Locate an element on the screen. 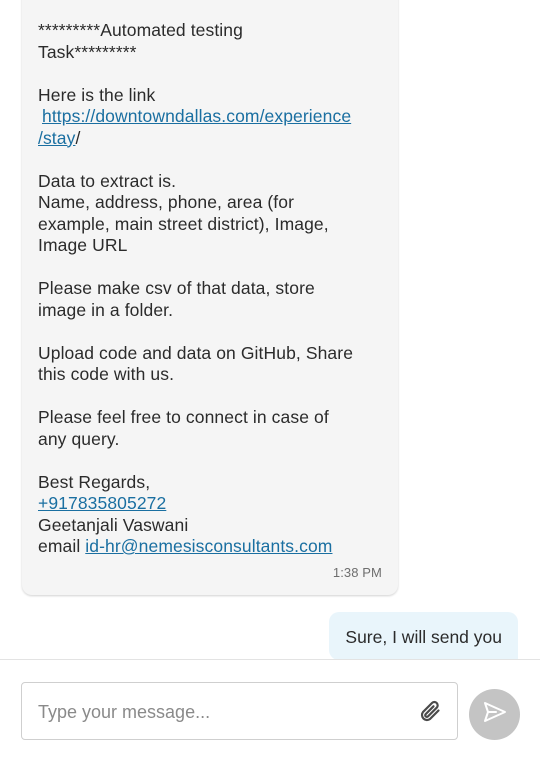 The width and height of the screenshot is (540, 760). data-fields-text: example, main street district), Image, is located at coordinates (183, 223).